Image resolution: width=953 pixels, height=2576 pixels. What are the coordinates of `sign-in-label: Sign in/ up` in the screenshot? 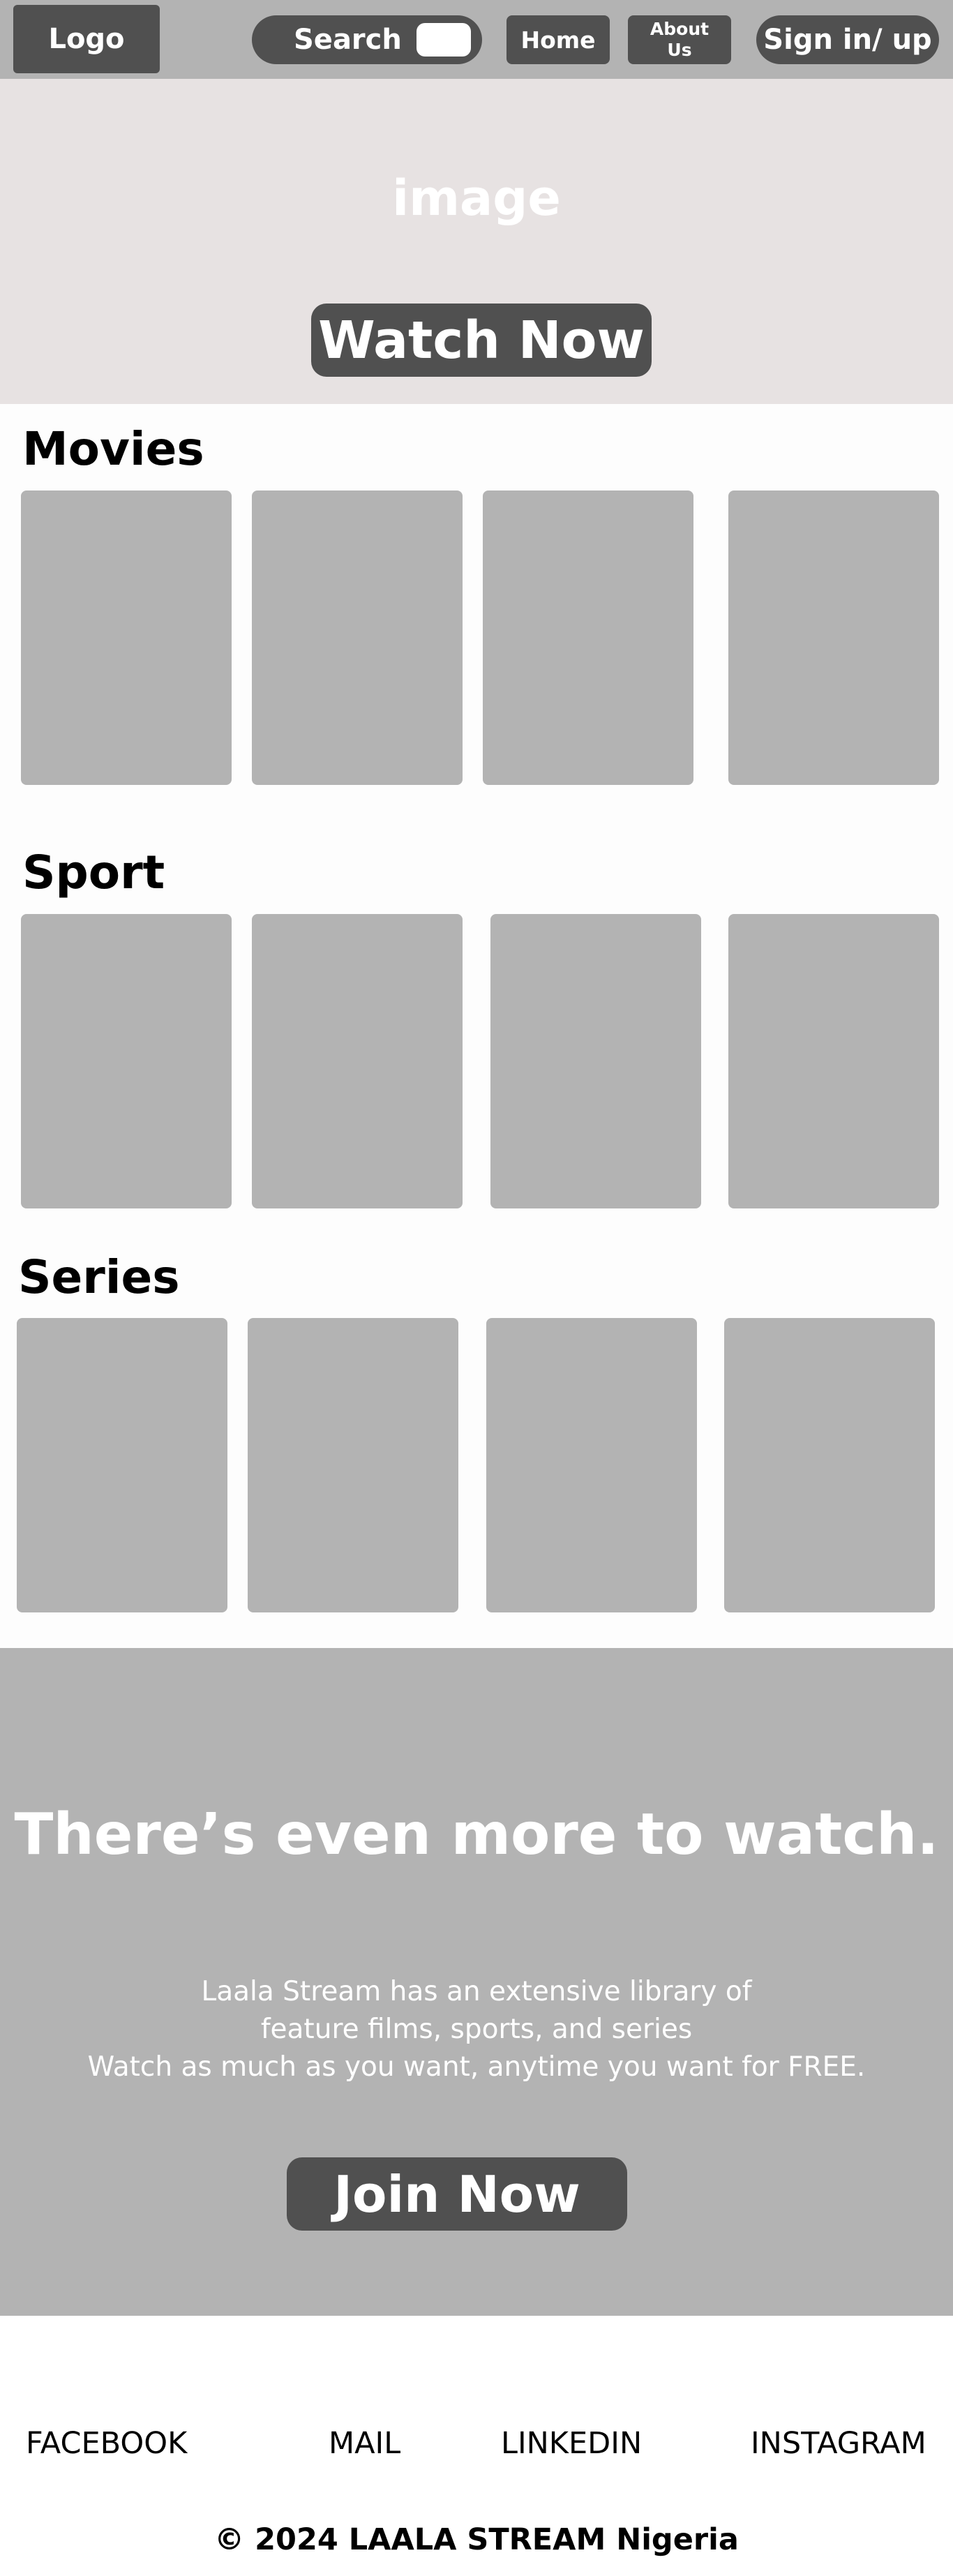 It's located at (847, 40).